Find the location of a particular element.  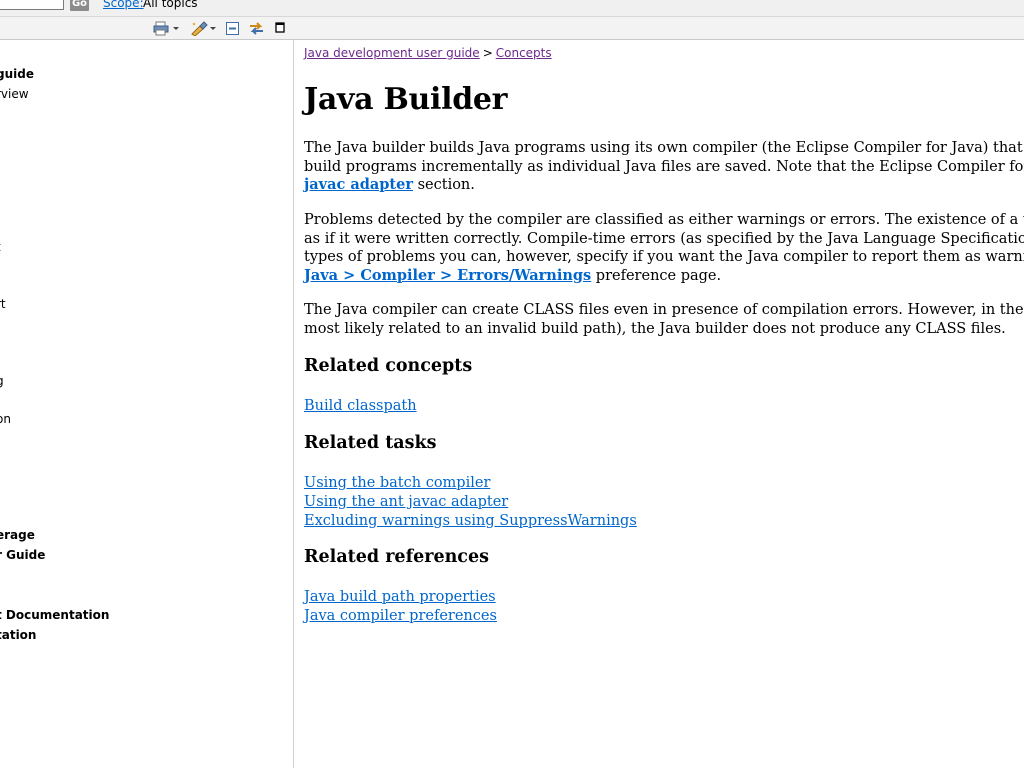

highlight-search-button is located at coordinates (204, 28).